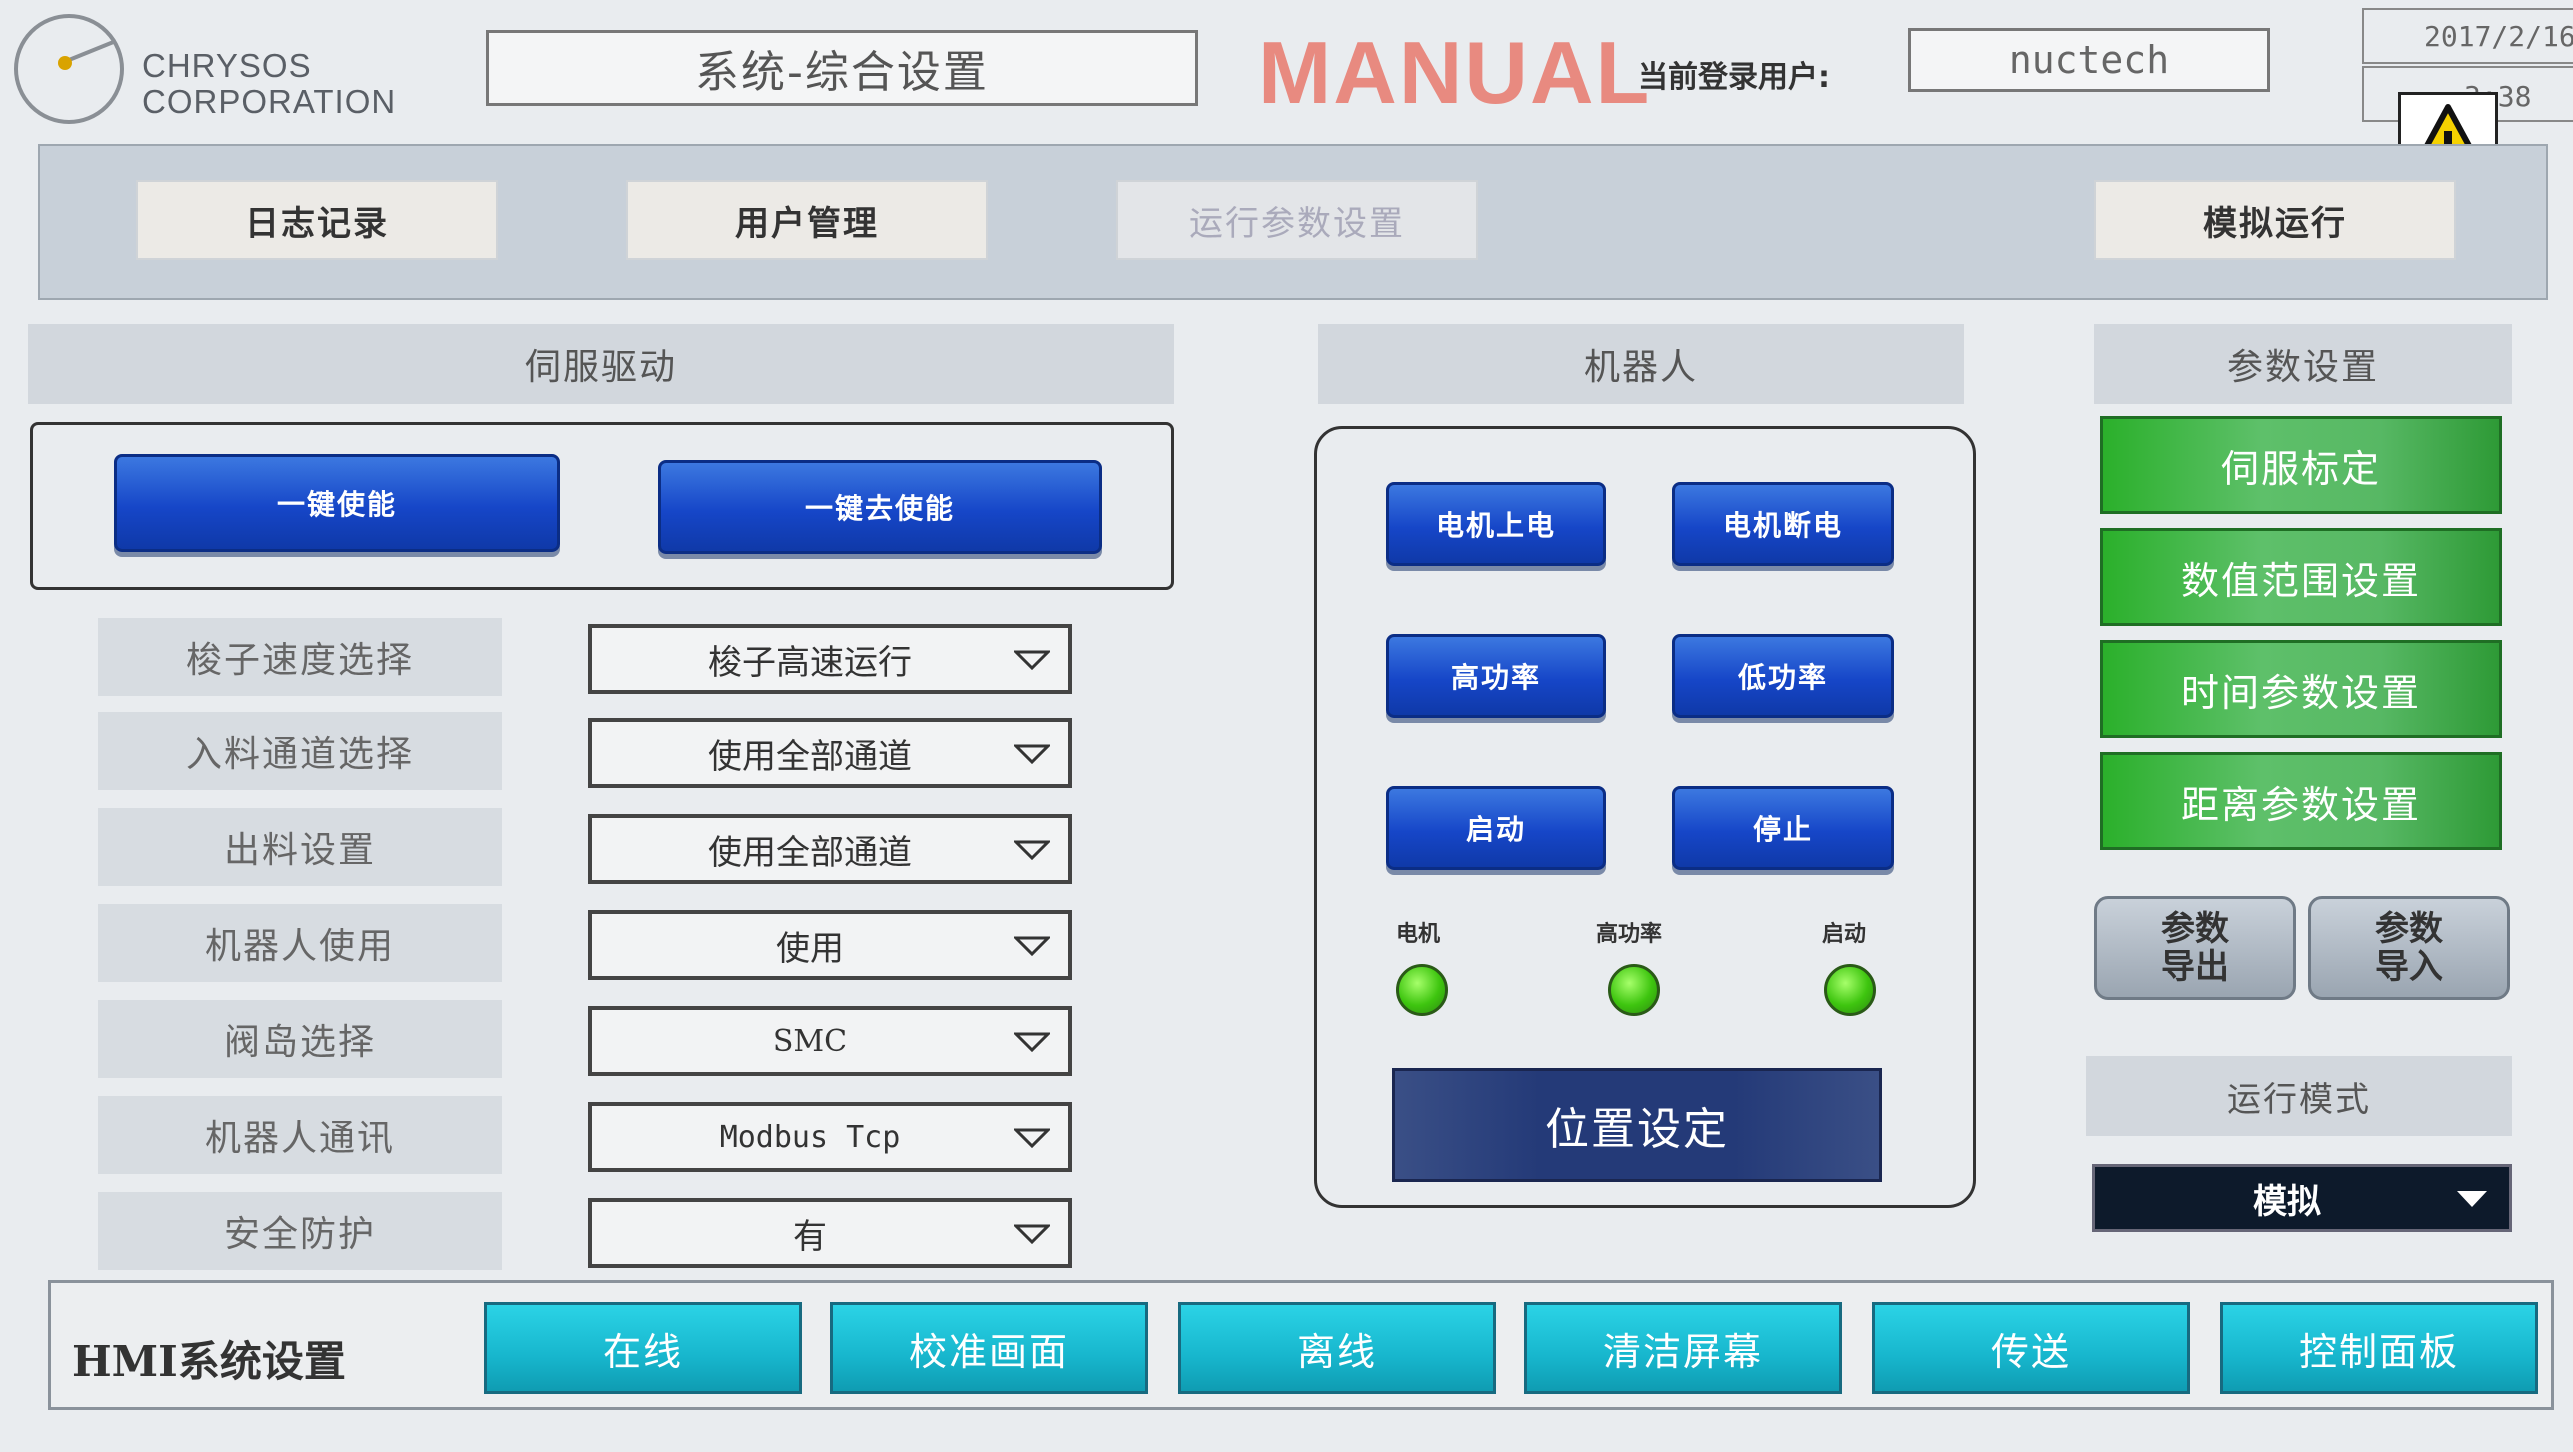 The width and height of the screenshot is (2573, 1452). I want to click on robot-header: 机器人, so click(1641, 364).